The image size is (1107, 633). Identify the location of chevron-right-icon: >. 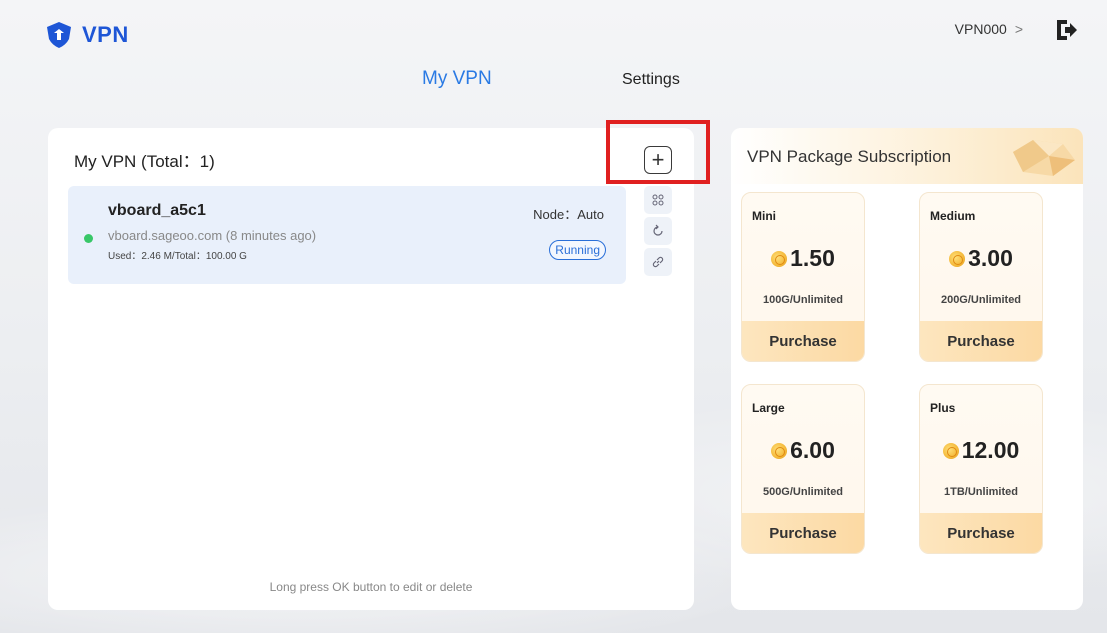
(1018, 29).